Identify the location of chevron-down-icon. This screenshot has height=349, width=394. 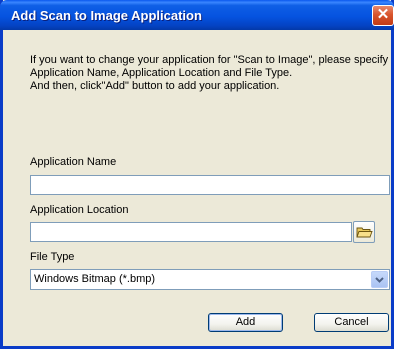
(379, 280).